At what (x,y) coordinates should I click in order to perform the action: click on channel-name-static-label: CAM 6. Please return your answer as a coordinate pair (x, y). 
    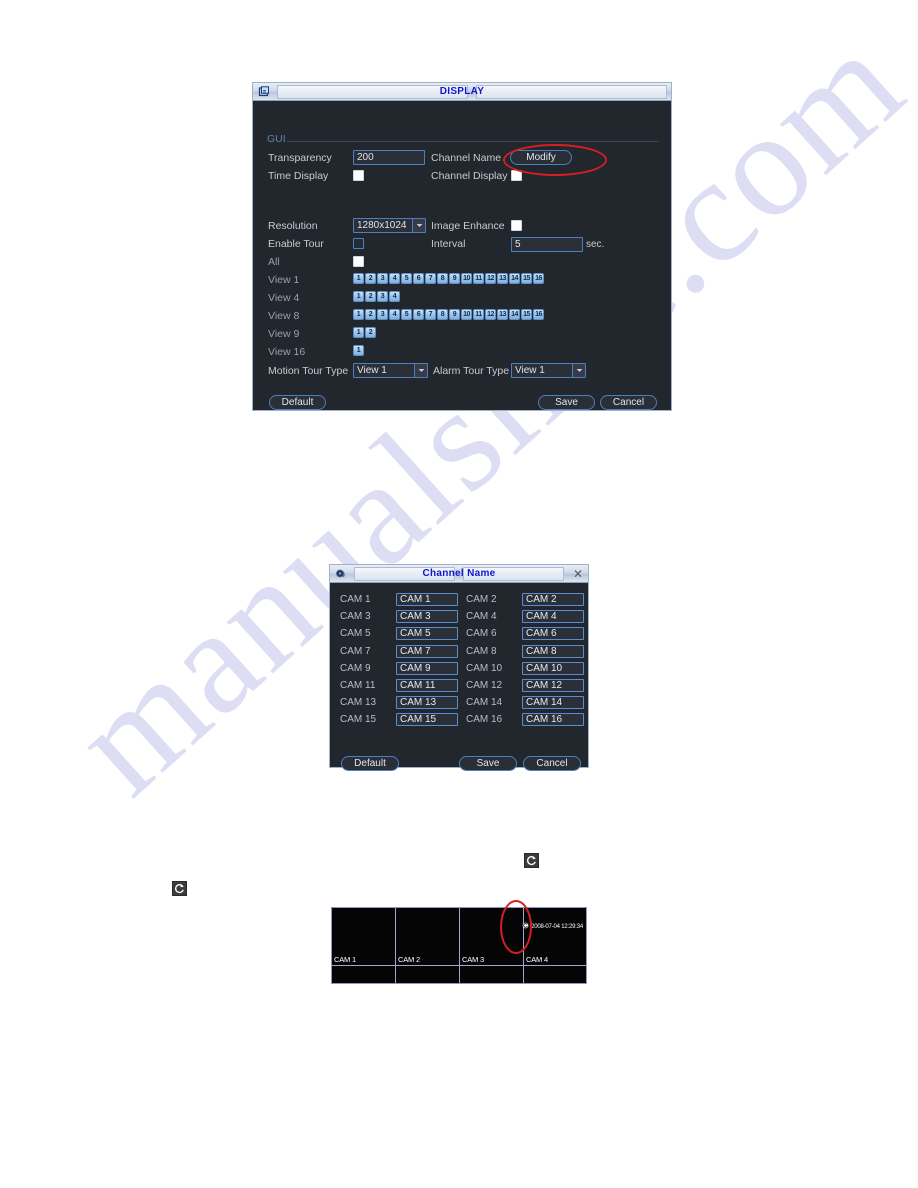
    Looking at the image, I should click on (481, 634).